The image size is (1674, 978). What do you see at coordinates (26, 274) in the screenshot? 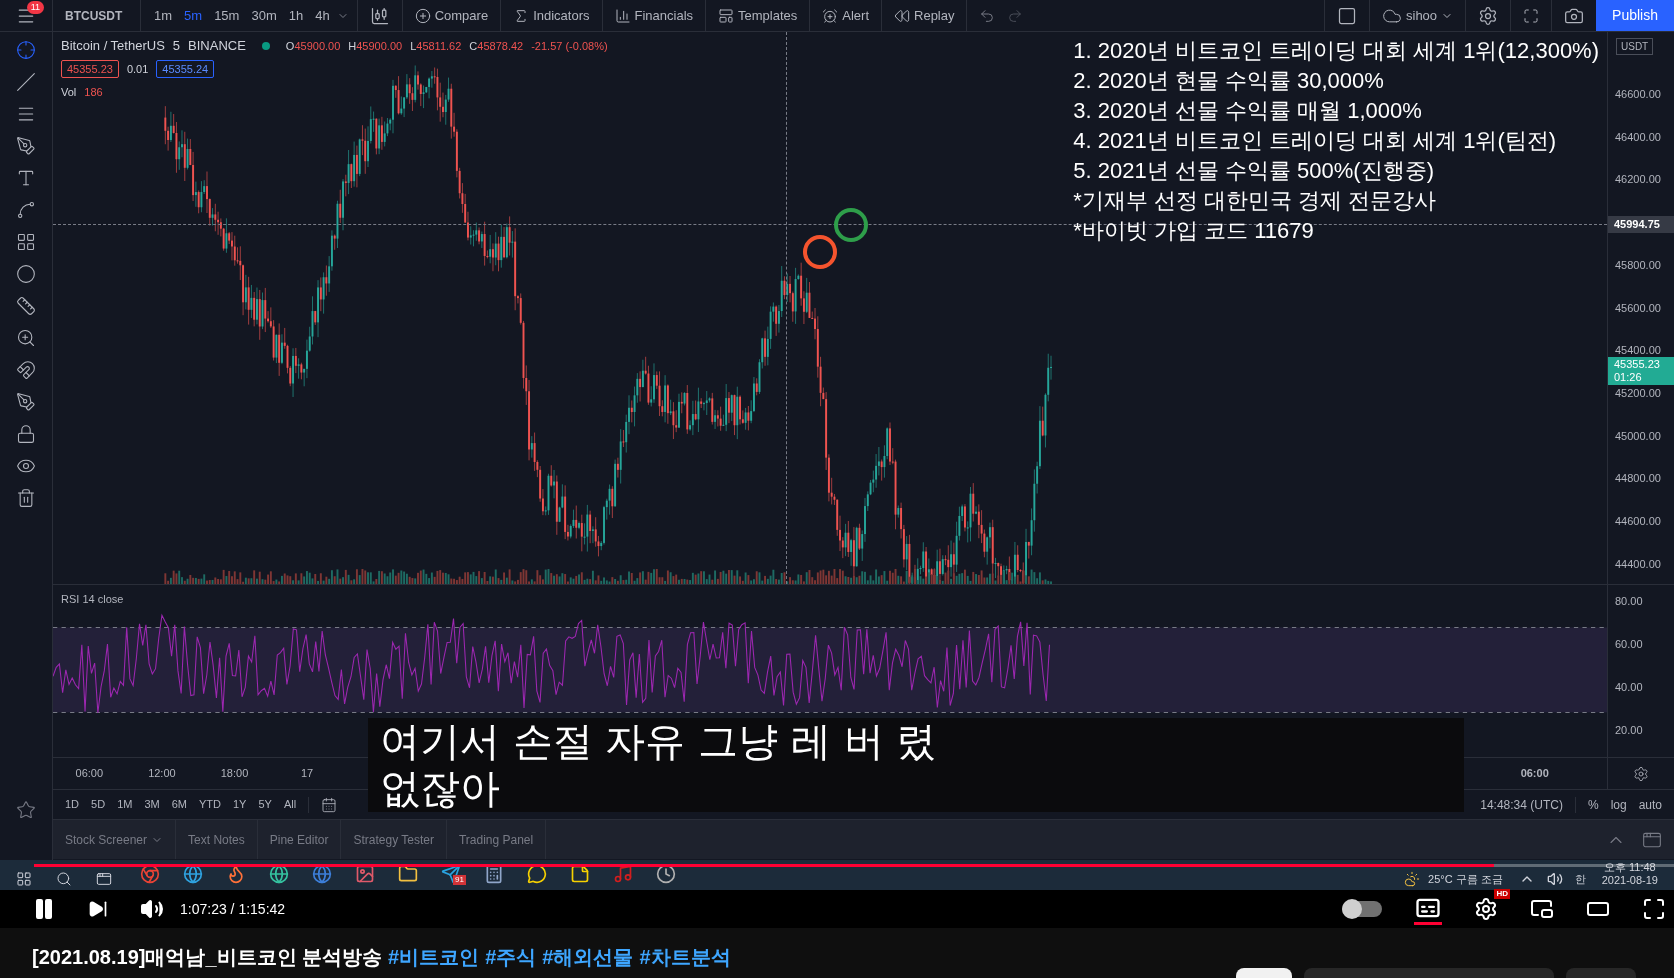
I see `circle-icon` at bounding box center [26, 274].